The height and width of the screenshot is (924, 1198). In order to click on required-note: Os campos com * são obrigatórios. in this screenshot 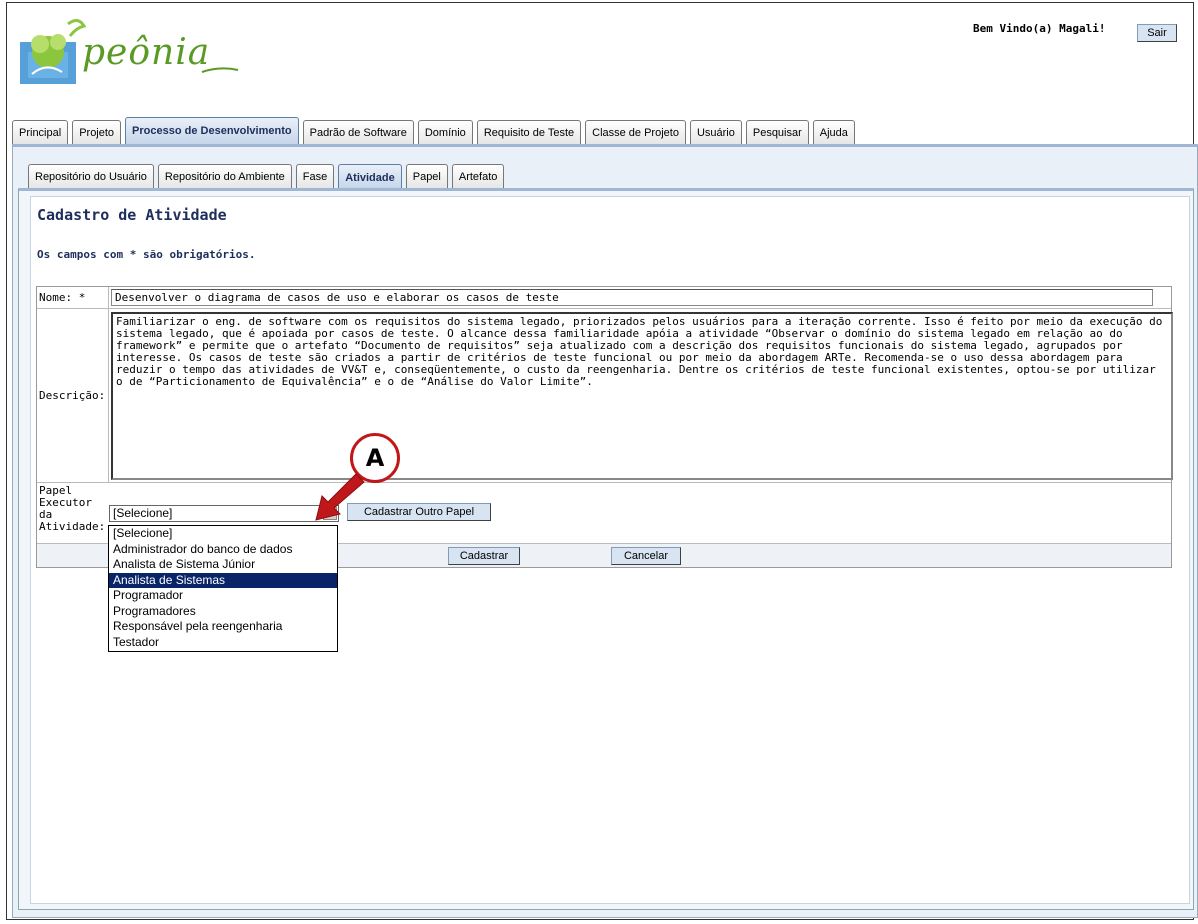, I will do `click(146, 254)`.